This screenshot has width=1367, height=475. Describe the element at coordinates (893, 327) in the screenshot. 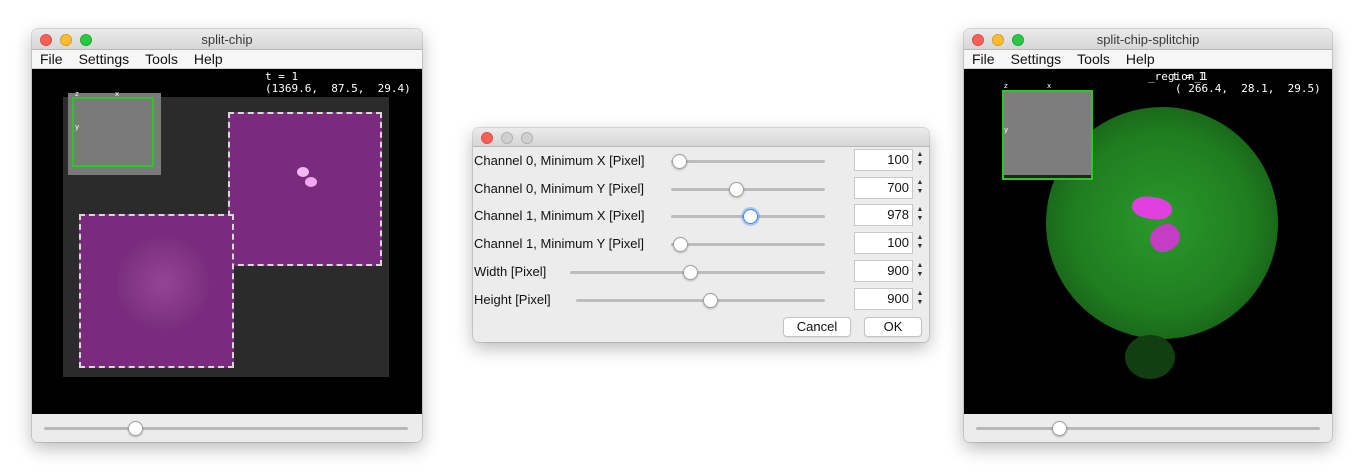

I see `ok-button: OK` at that location.